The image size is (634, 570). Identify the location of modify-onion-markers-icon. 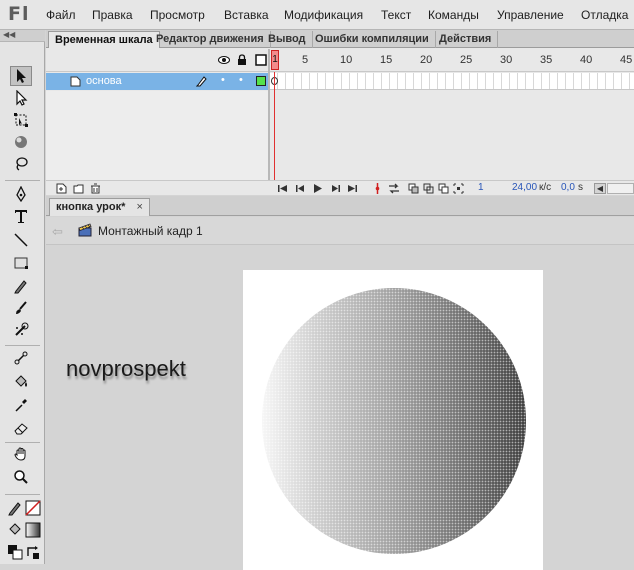
(458, 188).